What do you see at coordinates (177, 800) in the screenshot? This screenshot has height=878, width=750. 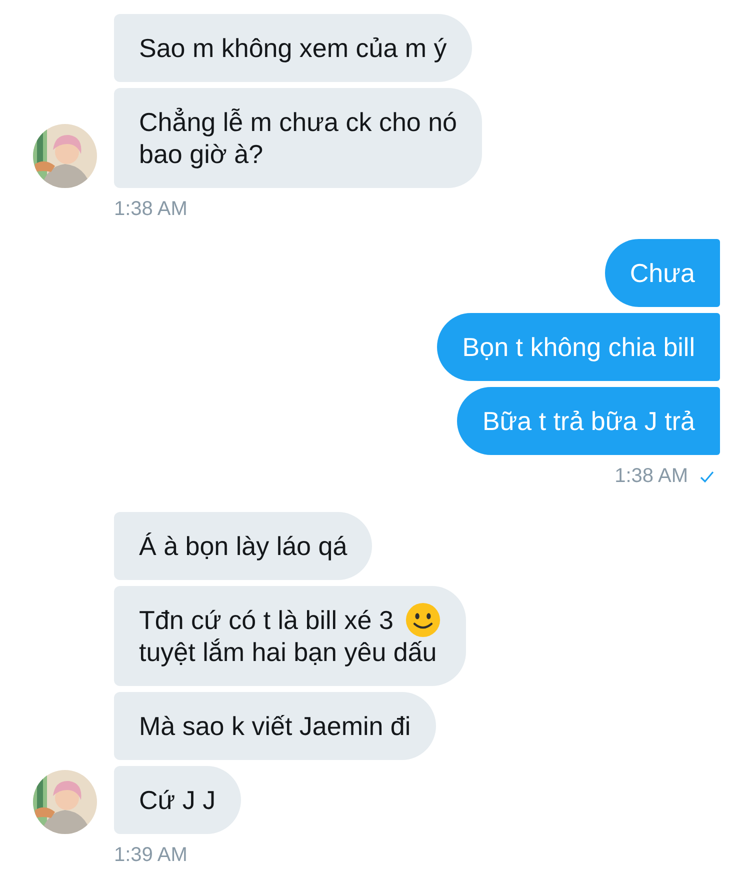 I see `message-text: Cứ J J` at bounding box center [177, 800].